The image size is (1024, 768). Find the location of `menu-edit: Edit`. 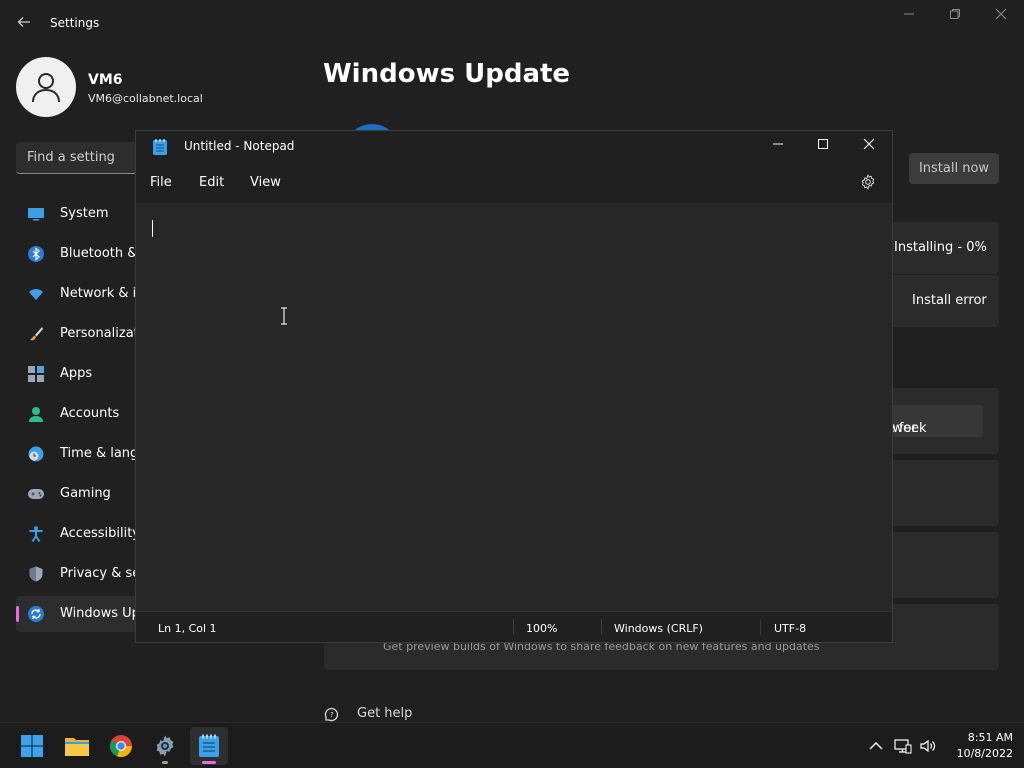

menu-edit: Edit is located at coordinates (211, 182).